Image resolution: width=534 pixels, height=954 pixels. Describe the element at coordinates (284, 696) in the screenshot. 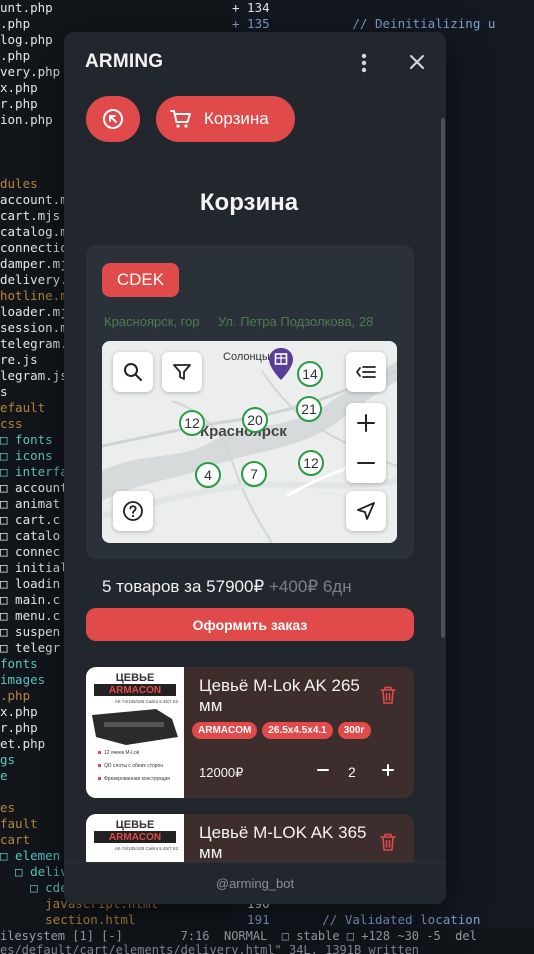

I see `product-title: Цевьё M-Lok AK 265 мм` at that location.